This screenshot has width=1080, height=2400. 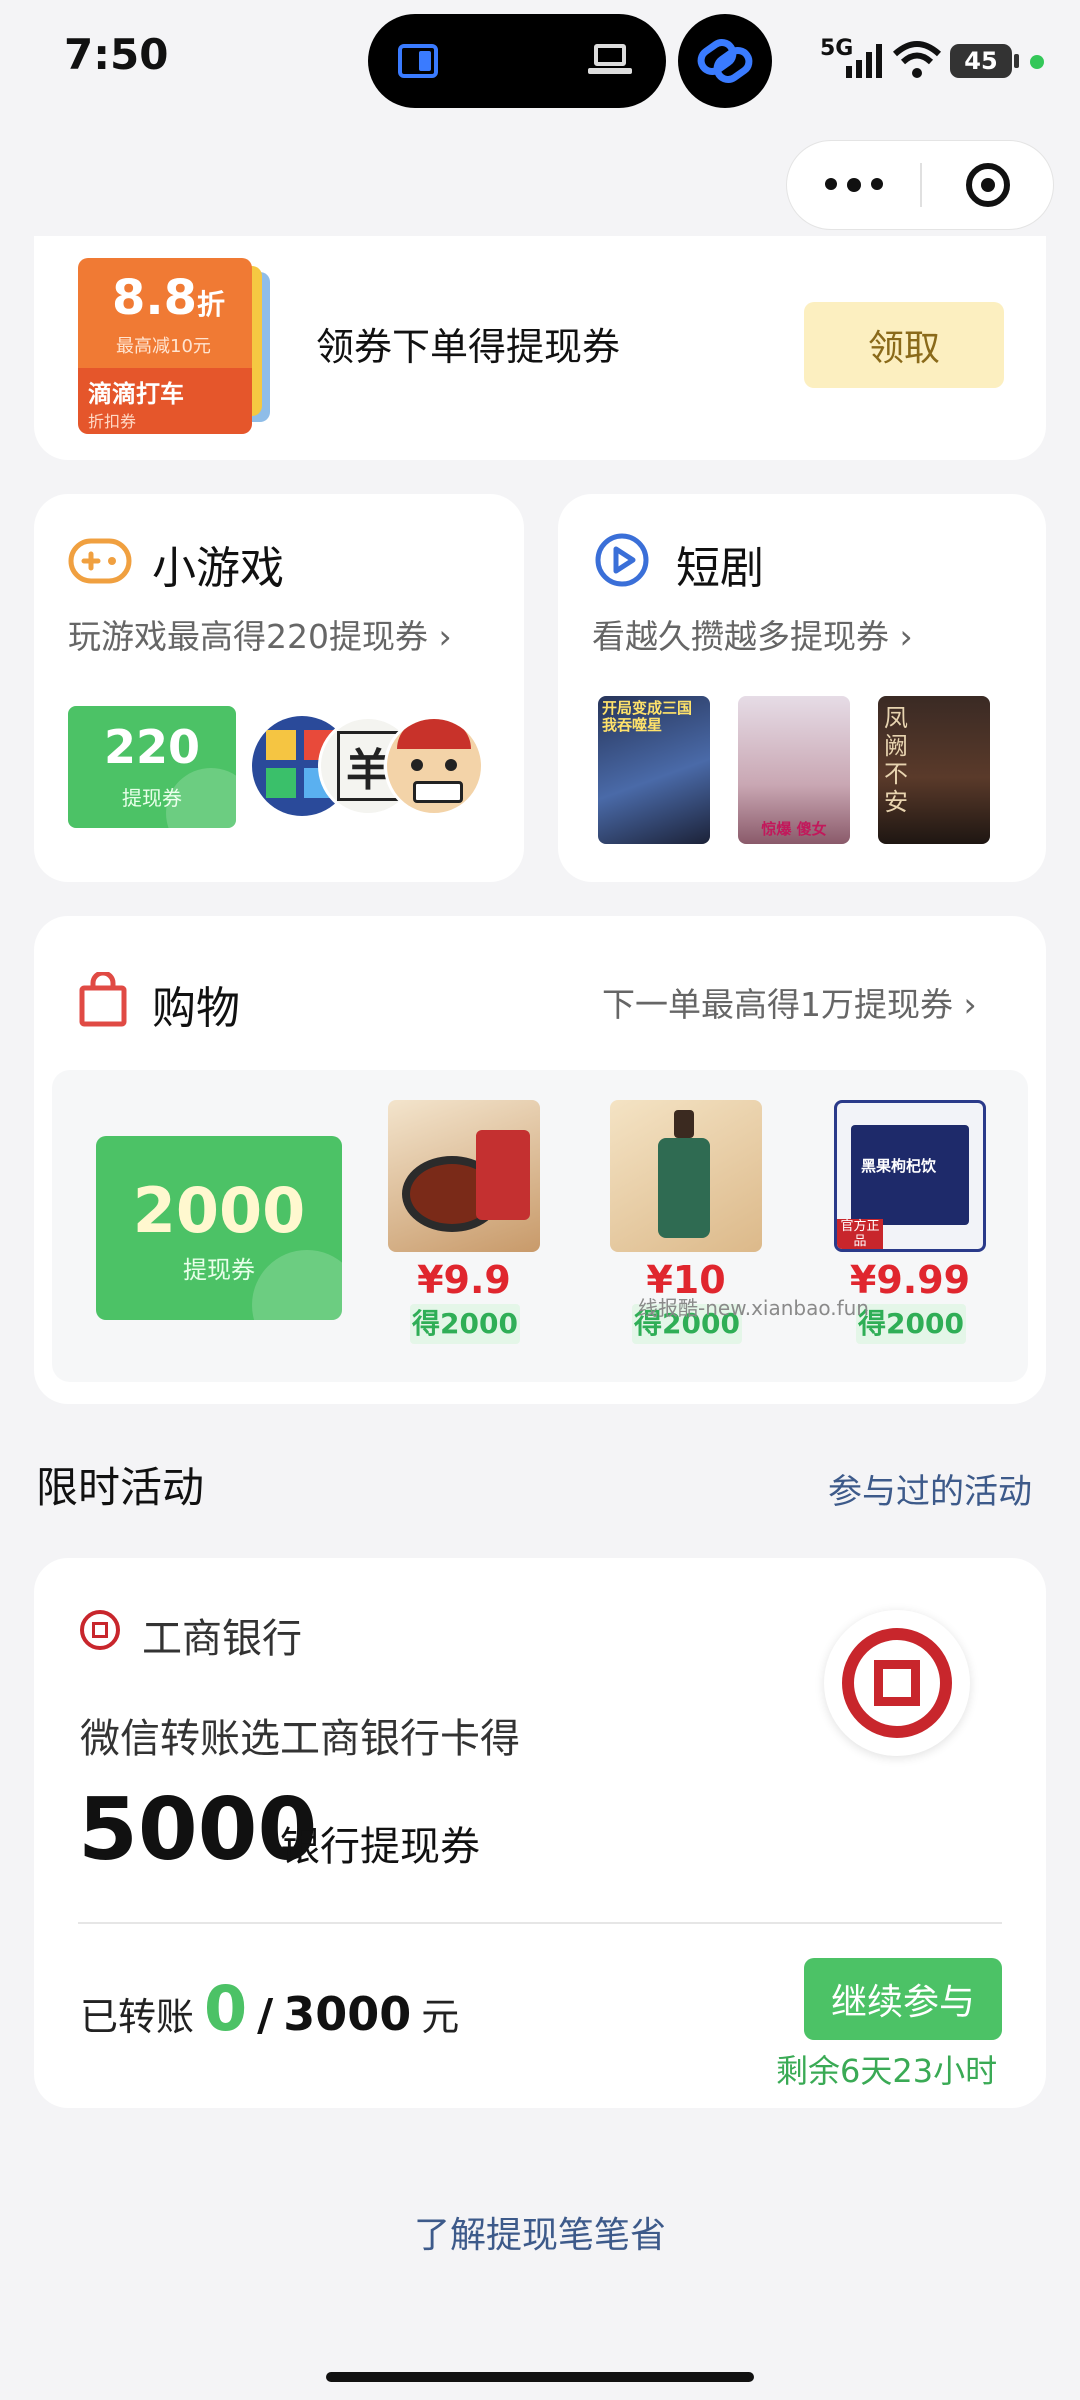 I want to click on battery-icon: 45, so click(x=981, y=61).